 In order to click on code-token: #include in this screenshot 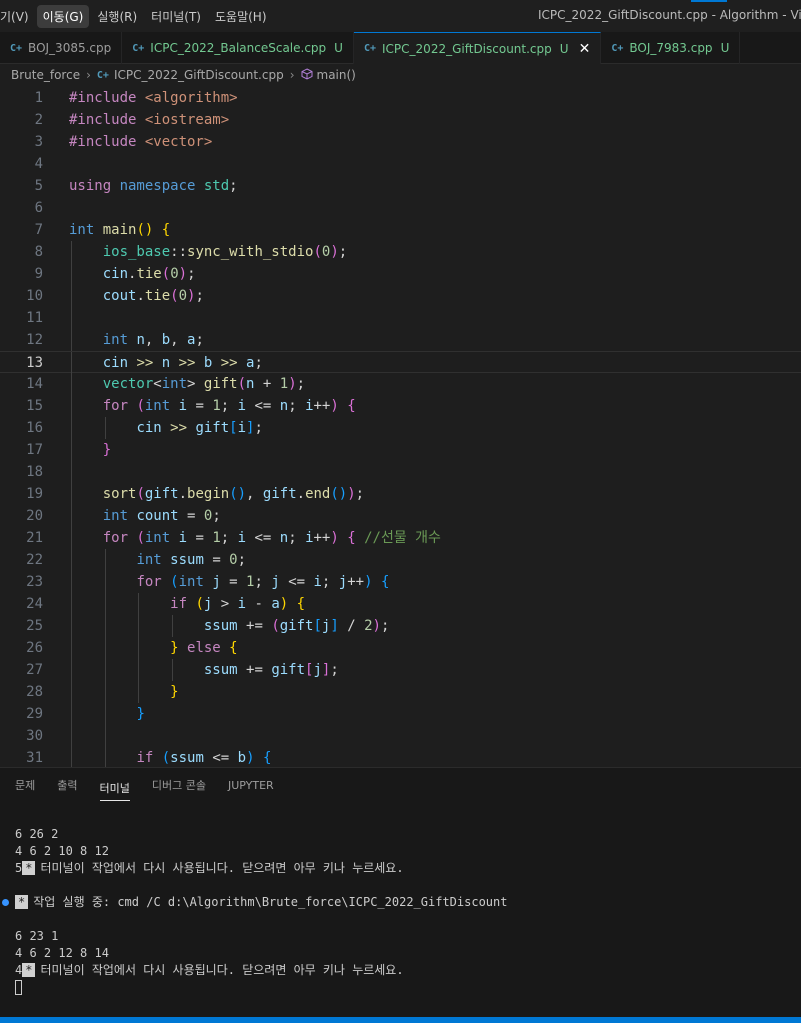, I will do `click(107, 98)`.